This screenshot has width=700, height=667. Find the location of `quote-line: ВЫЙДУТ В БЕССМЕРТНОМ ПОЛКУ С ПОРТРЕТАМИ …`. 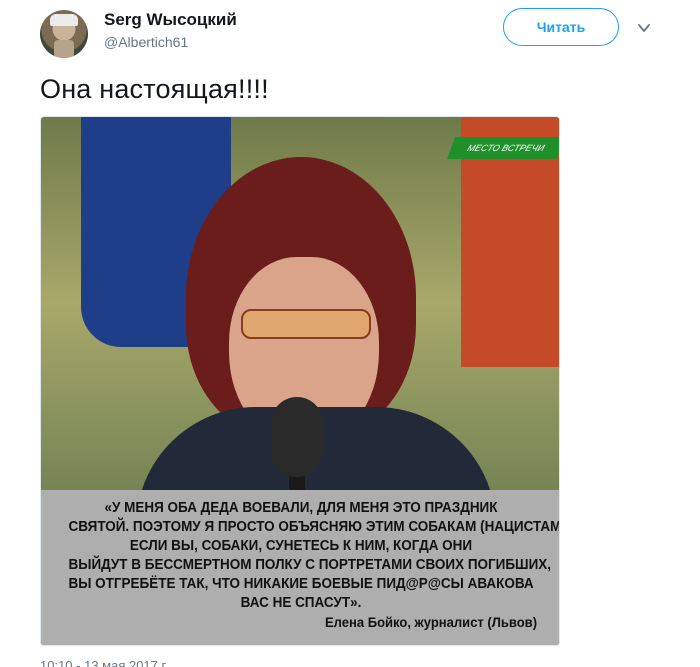

quote-line: ВЫЙДУТ В БЕССМЕРТНОМ ПОЛКУ С ПОРТРЕТАМИ … is located at coordinates (310, 565).